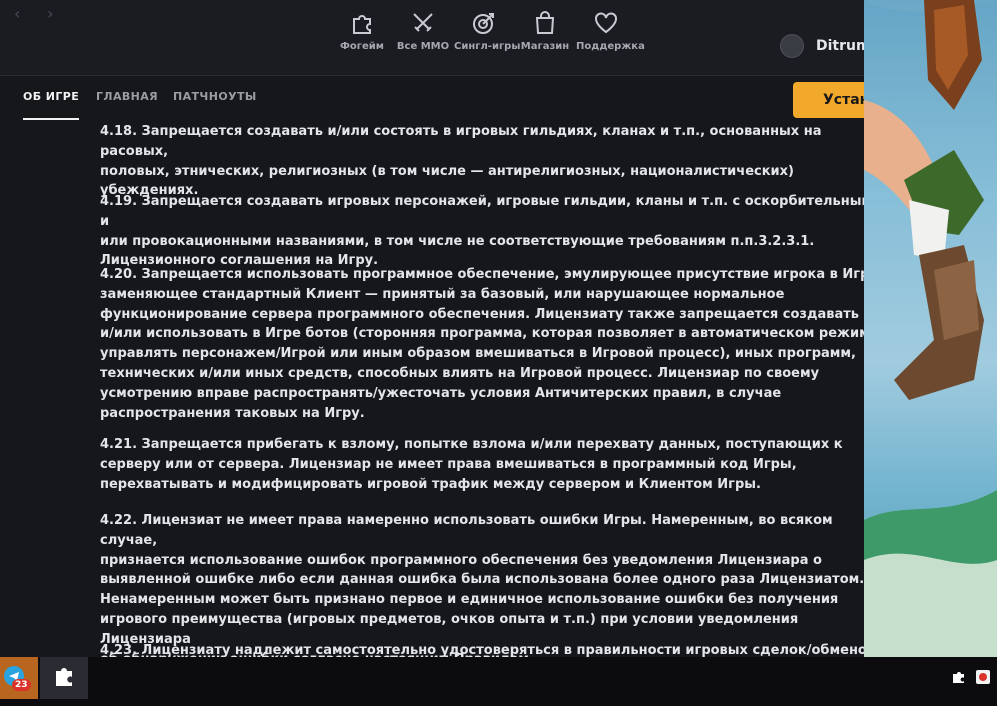 The width and height of the screenshot is (997, 706). Describe the element at coordinates (423, 23) in the screenshot. I see `crossed-swords-icon` at that location.